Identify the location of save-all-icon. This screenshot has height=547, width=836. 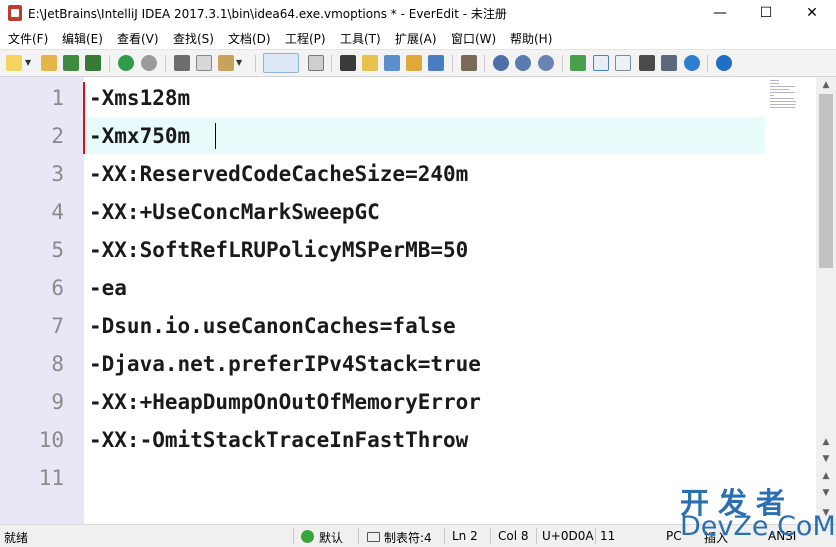
(93, 63).